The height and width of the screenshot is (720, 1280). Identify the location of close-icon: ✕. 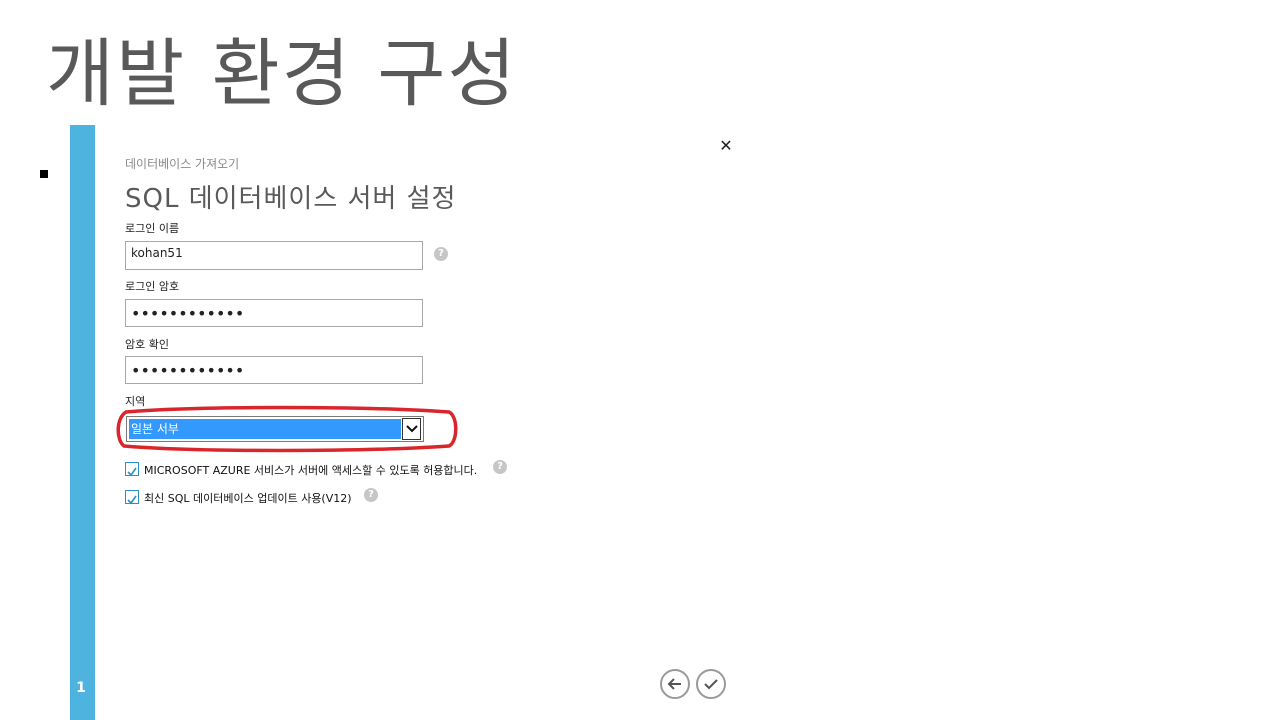
(726, 146).